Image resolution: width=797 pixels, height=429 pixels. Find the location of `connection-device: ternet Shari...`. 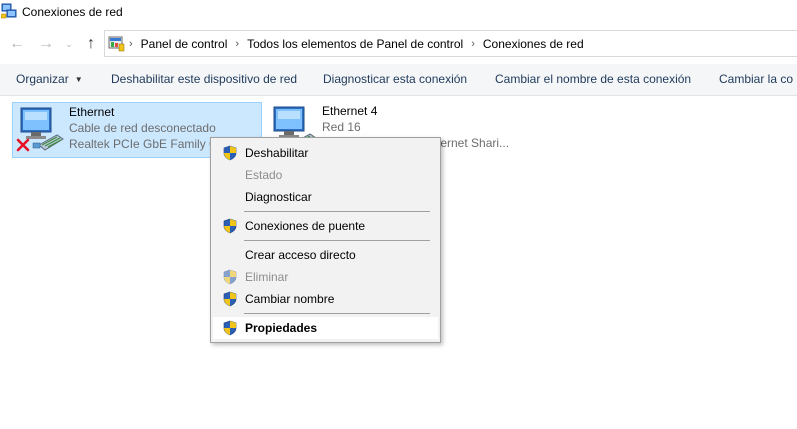

connection-device: ternet Shari... is located at coordinates (473, 143).